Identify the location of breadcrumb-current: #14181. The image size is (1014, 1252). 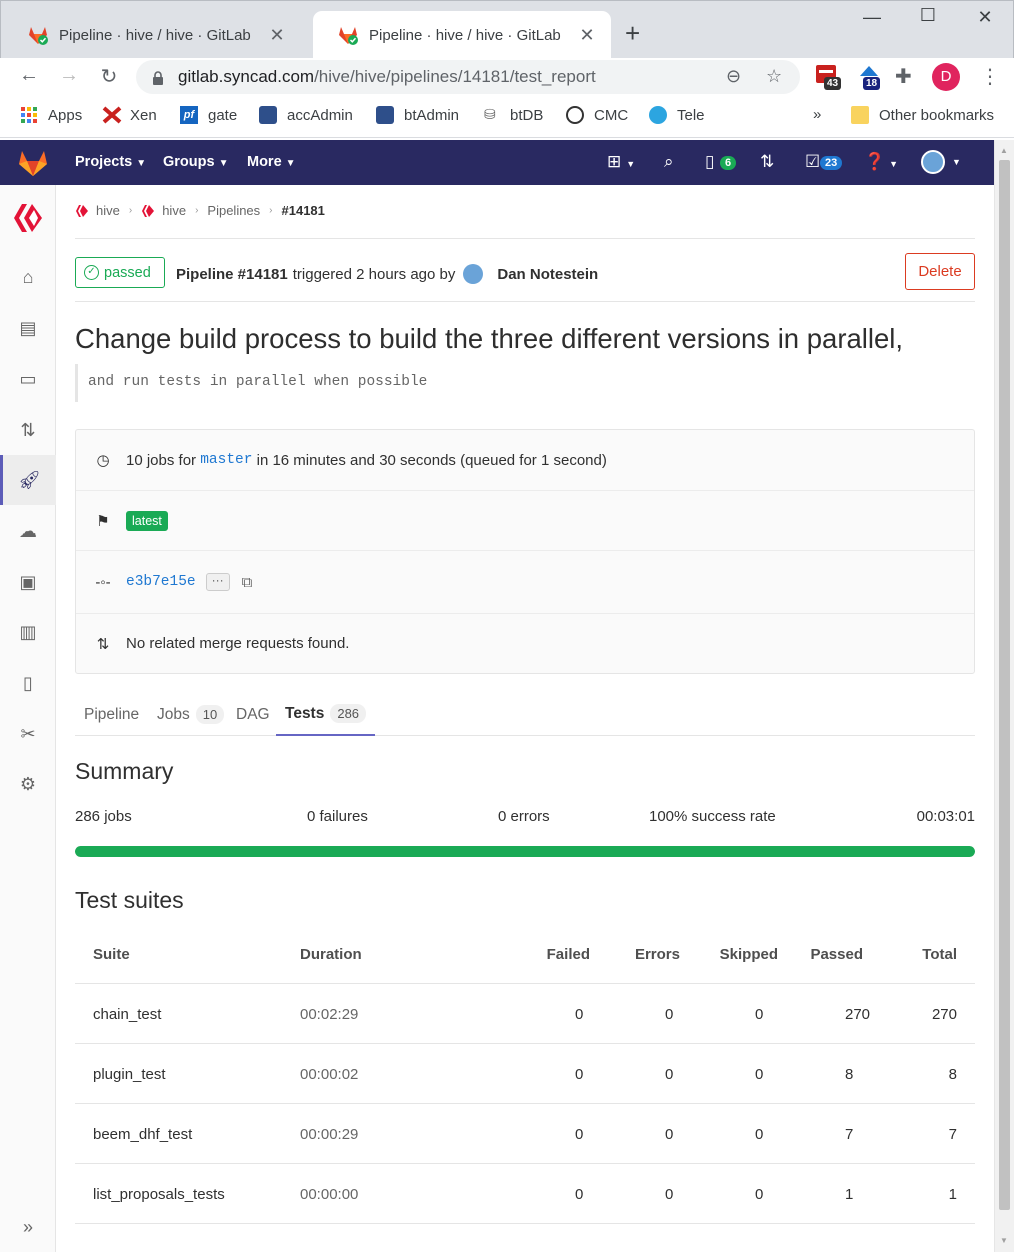
(303, 210).